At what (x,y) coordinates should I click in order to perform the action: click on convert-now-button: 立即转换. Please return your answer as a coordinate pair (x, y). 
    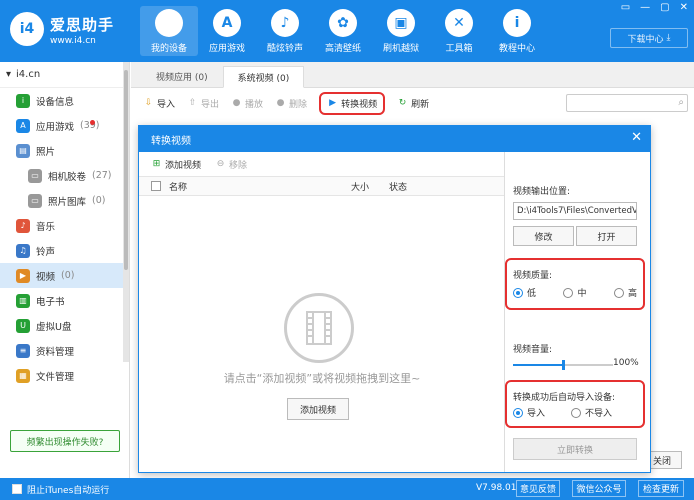
    Looking at the image, I should click on (575, 449).